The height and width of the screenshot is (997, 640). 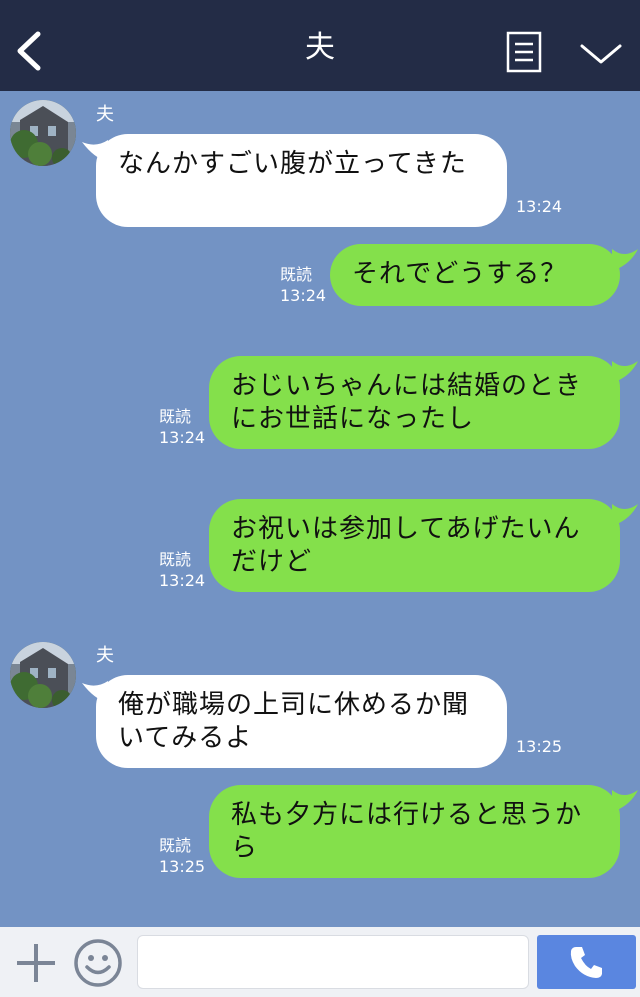 I want to click on message-bubble: おじいちゃんには結婚のときにお世話になったし, so click(x=414, y=402).